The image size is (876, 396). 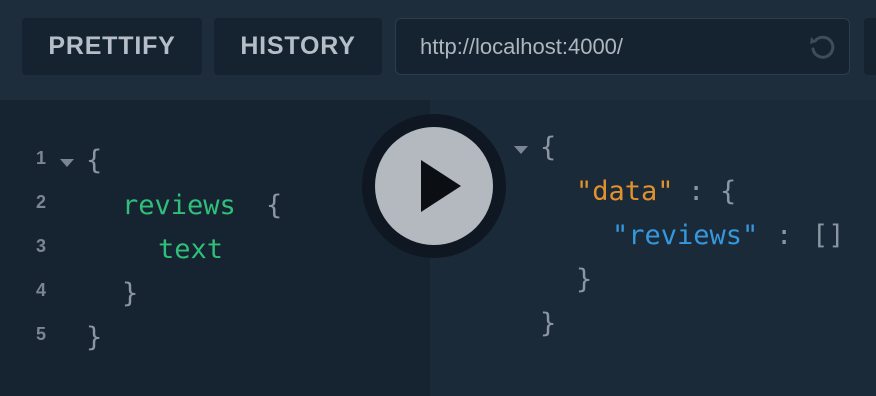 I want to click on history-button: HISTORY, so click(x=298, y=46).